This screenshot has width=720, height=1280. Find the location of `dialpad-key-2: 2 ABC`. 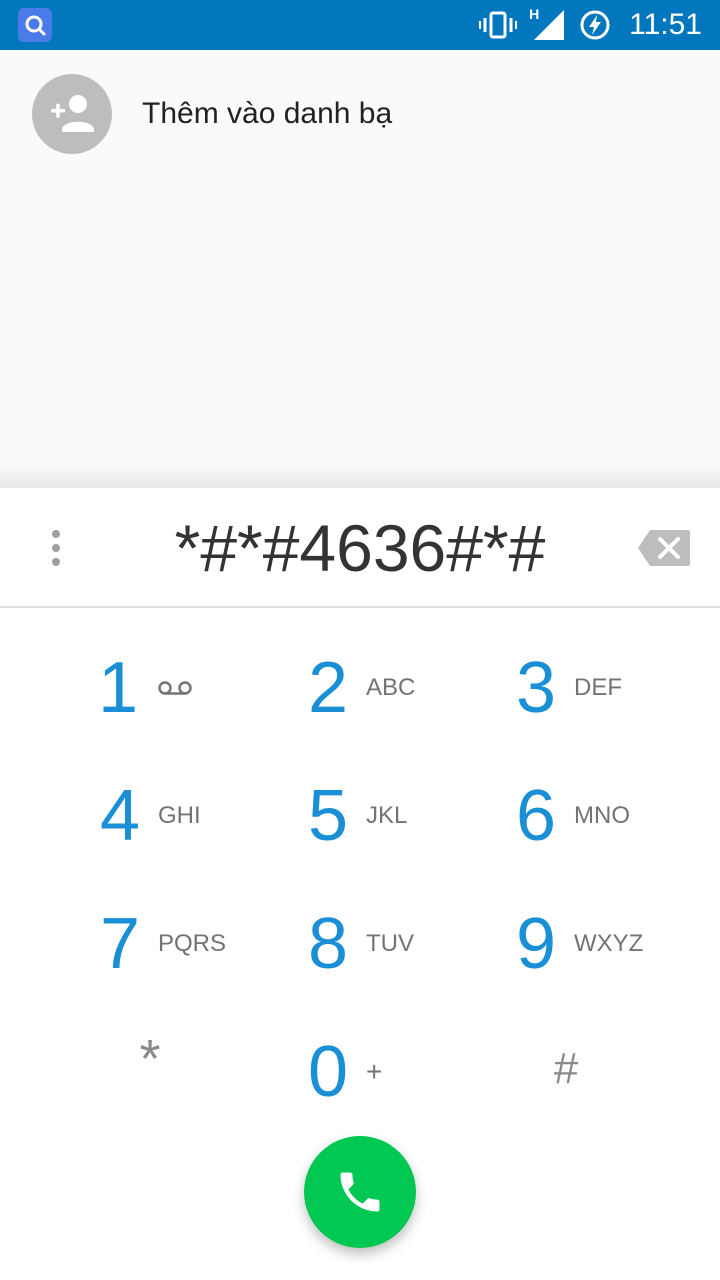

dialpad-key-2: 2 ABC is located at coordinates (360, 688).